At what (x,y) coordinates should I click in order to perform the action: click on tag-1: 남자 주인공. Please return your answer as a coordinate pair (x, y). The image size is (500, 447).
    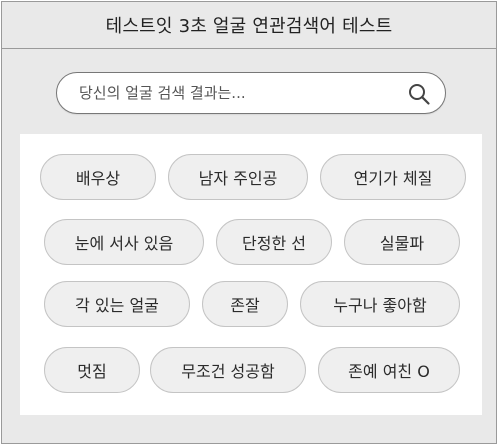
    Looking at the image, I should click on (238, 177).